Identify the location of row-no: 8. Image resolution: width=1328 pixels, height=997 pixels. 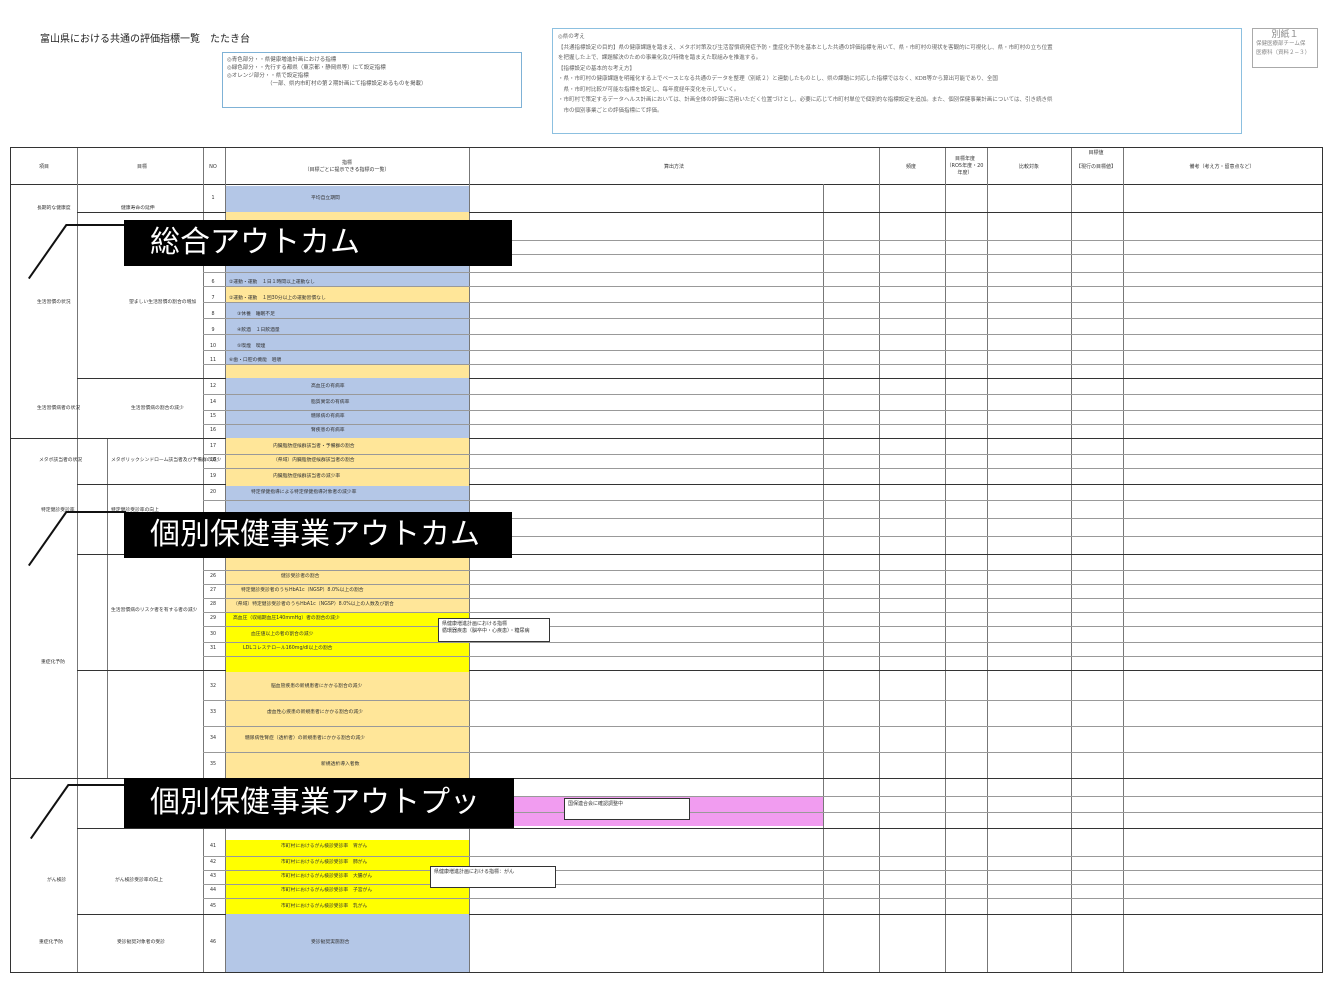
(213, 314).